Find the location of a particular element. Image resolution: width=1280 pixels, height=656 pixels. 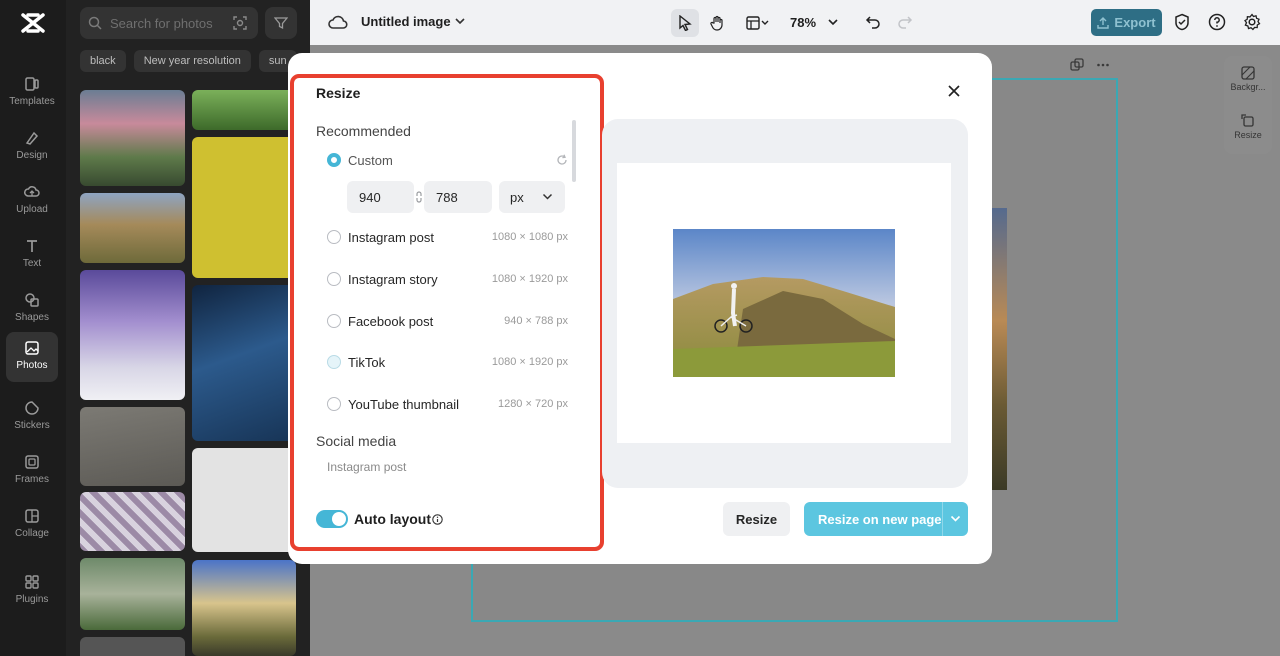

design-icon is located at coordinates (32, 138).